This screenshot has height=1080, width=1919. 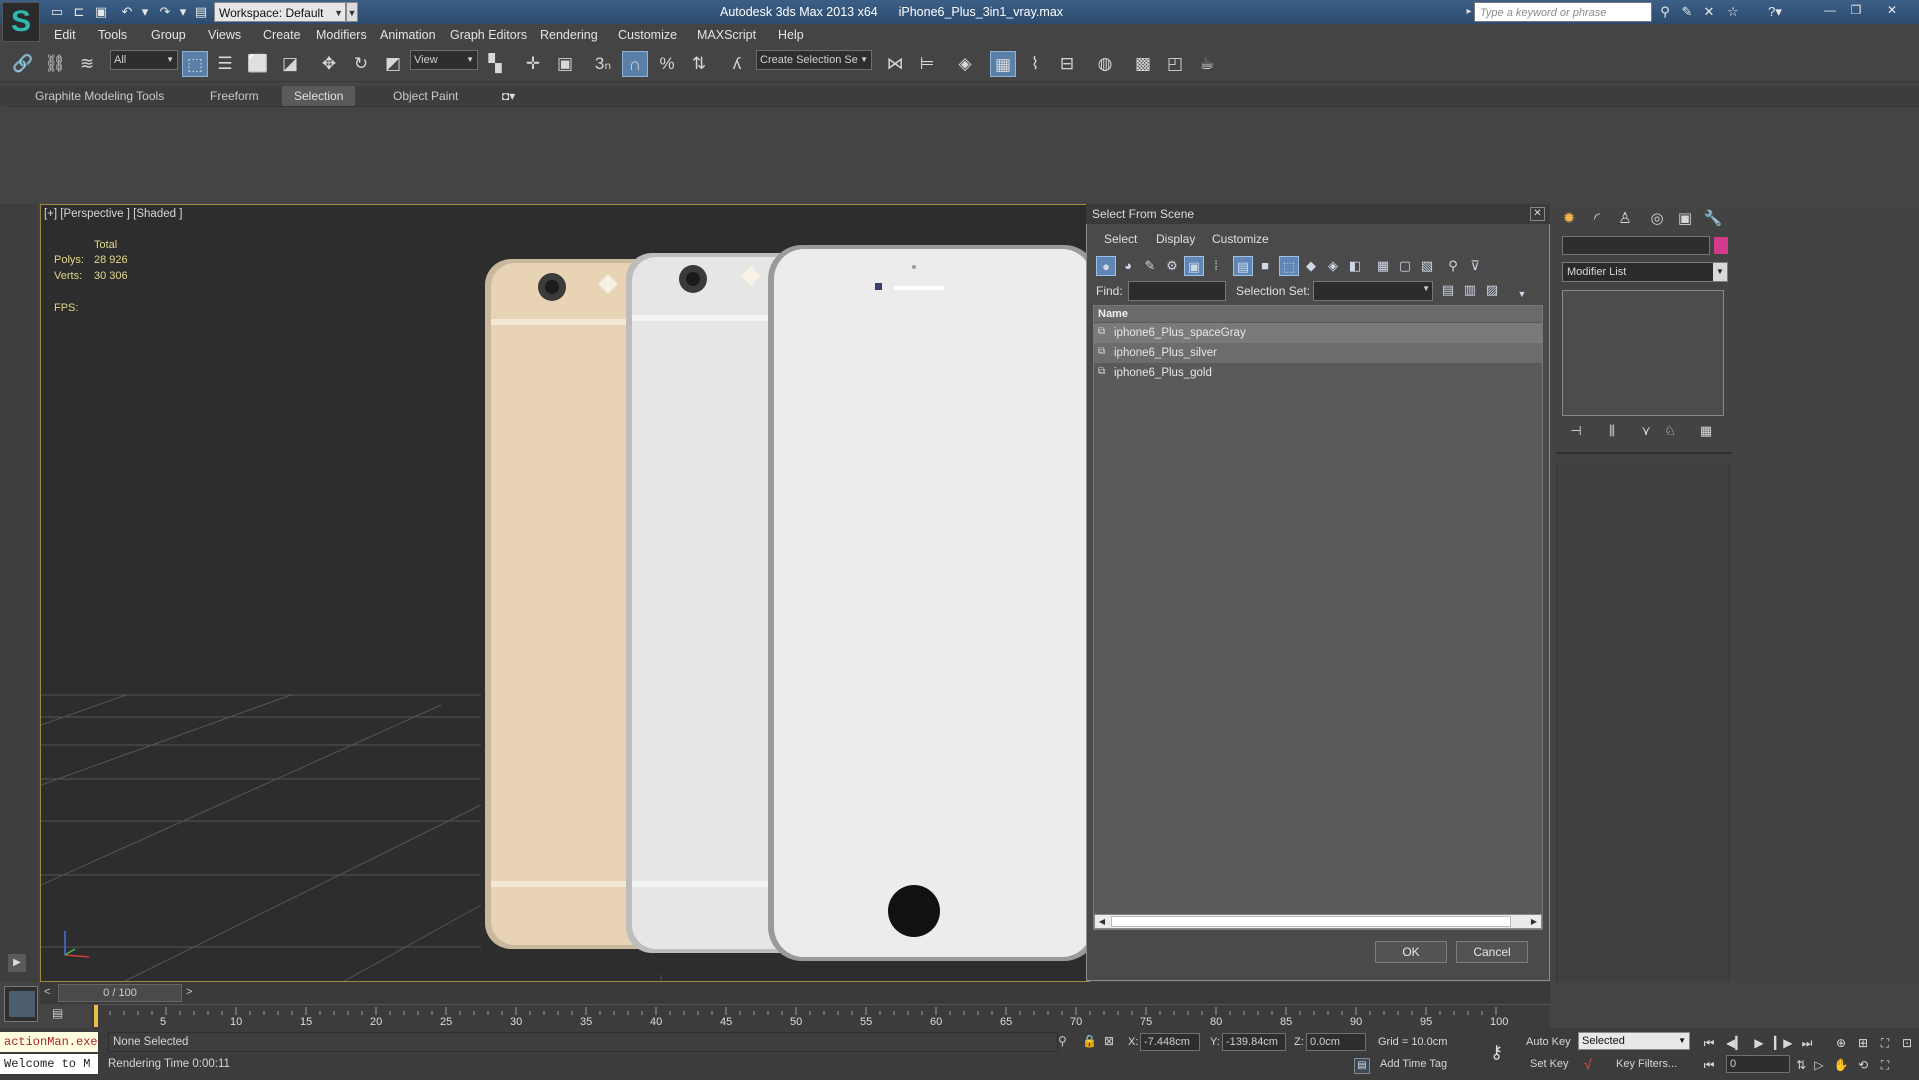 I want to click on list-item: ⧉ iphone6_Plus_spaceGray, so click(x=1318, y=333).